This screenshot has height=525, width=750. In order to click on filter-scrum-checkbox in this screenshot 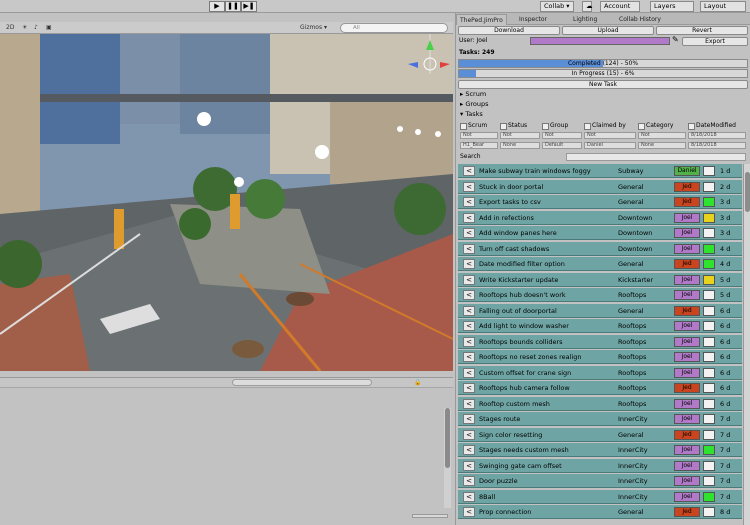, I will do `click(463, 126)`.